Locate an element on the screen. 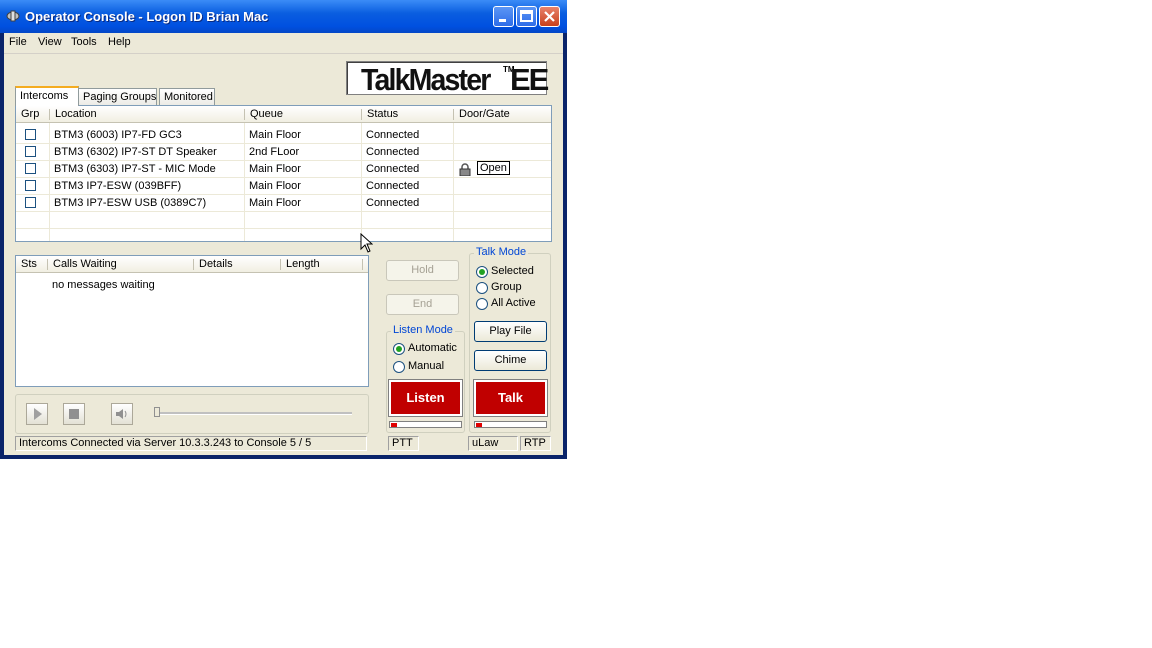 This screenshot has width=1152, height=648. minimize-icon is located at coordinates (502, 20).